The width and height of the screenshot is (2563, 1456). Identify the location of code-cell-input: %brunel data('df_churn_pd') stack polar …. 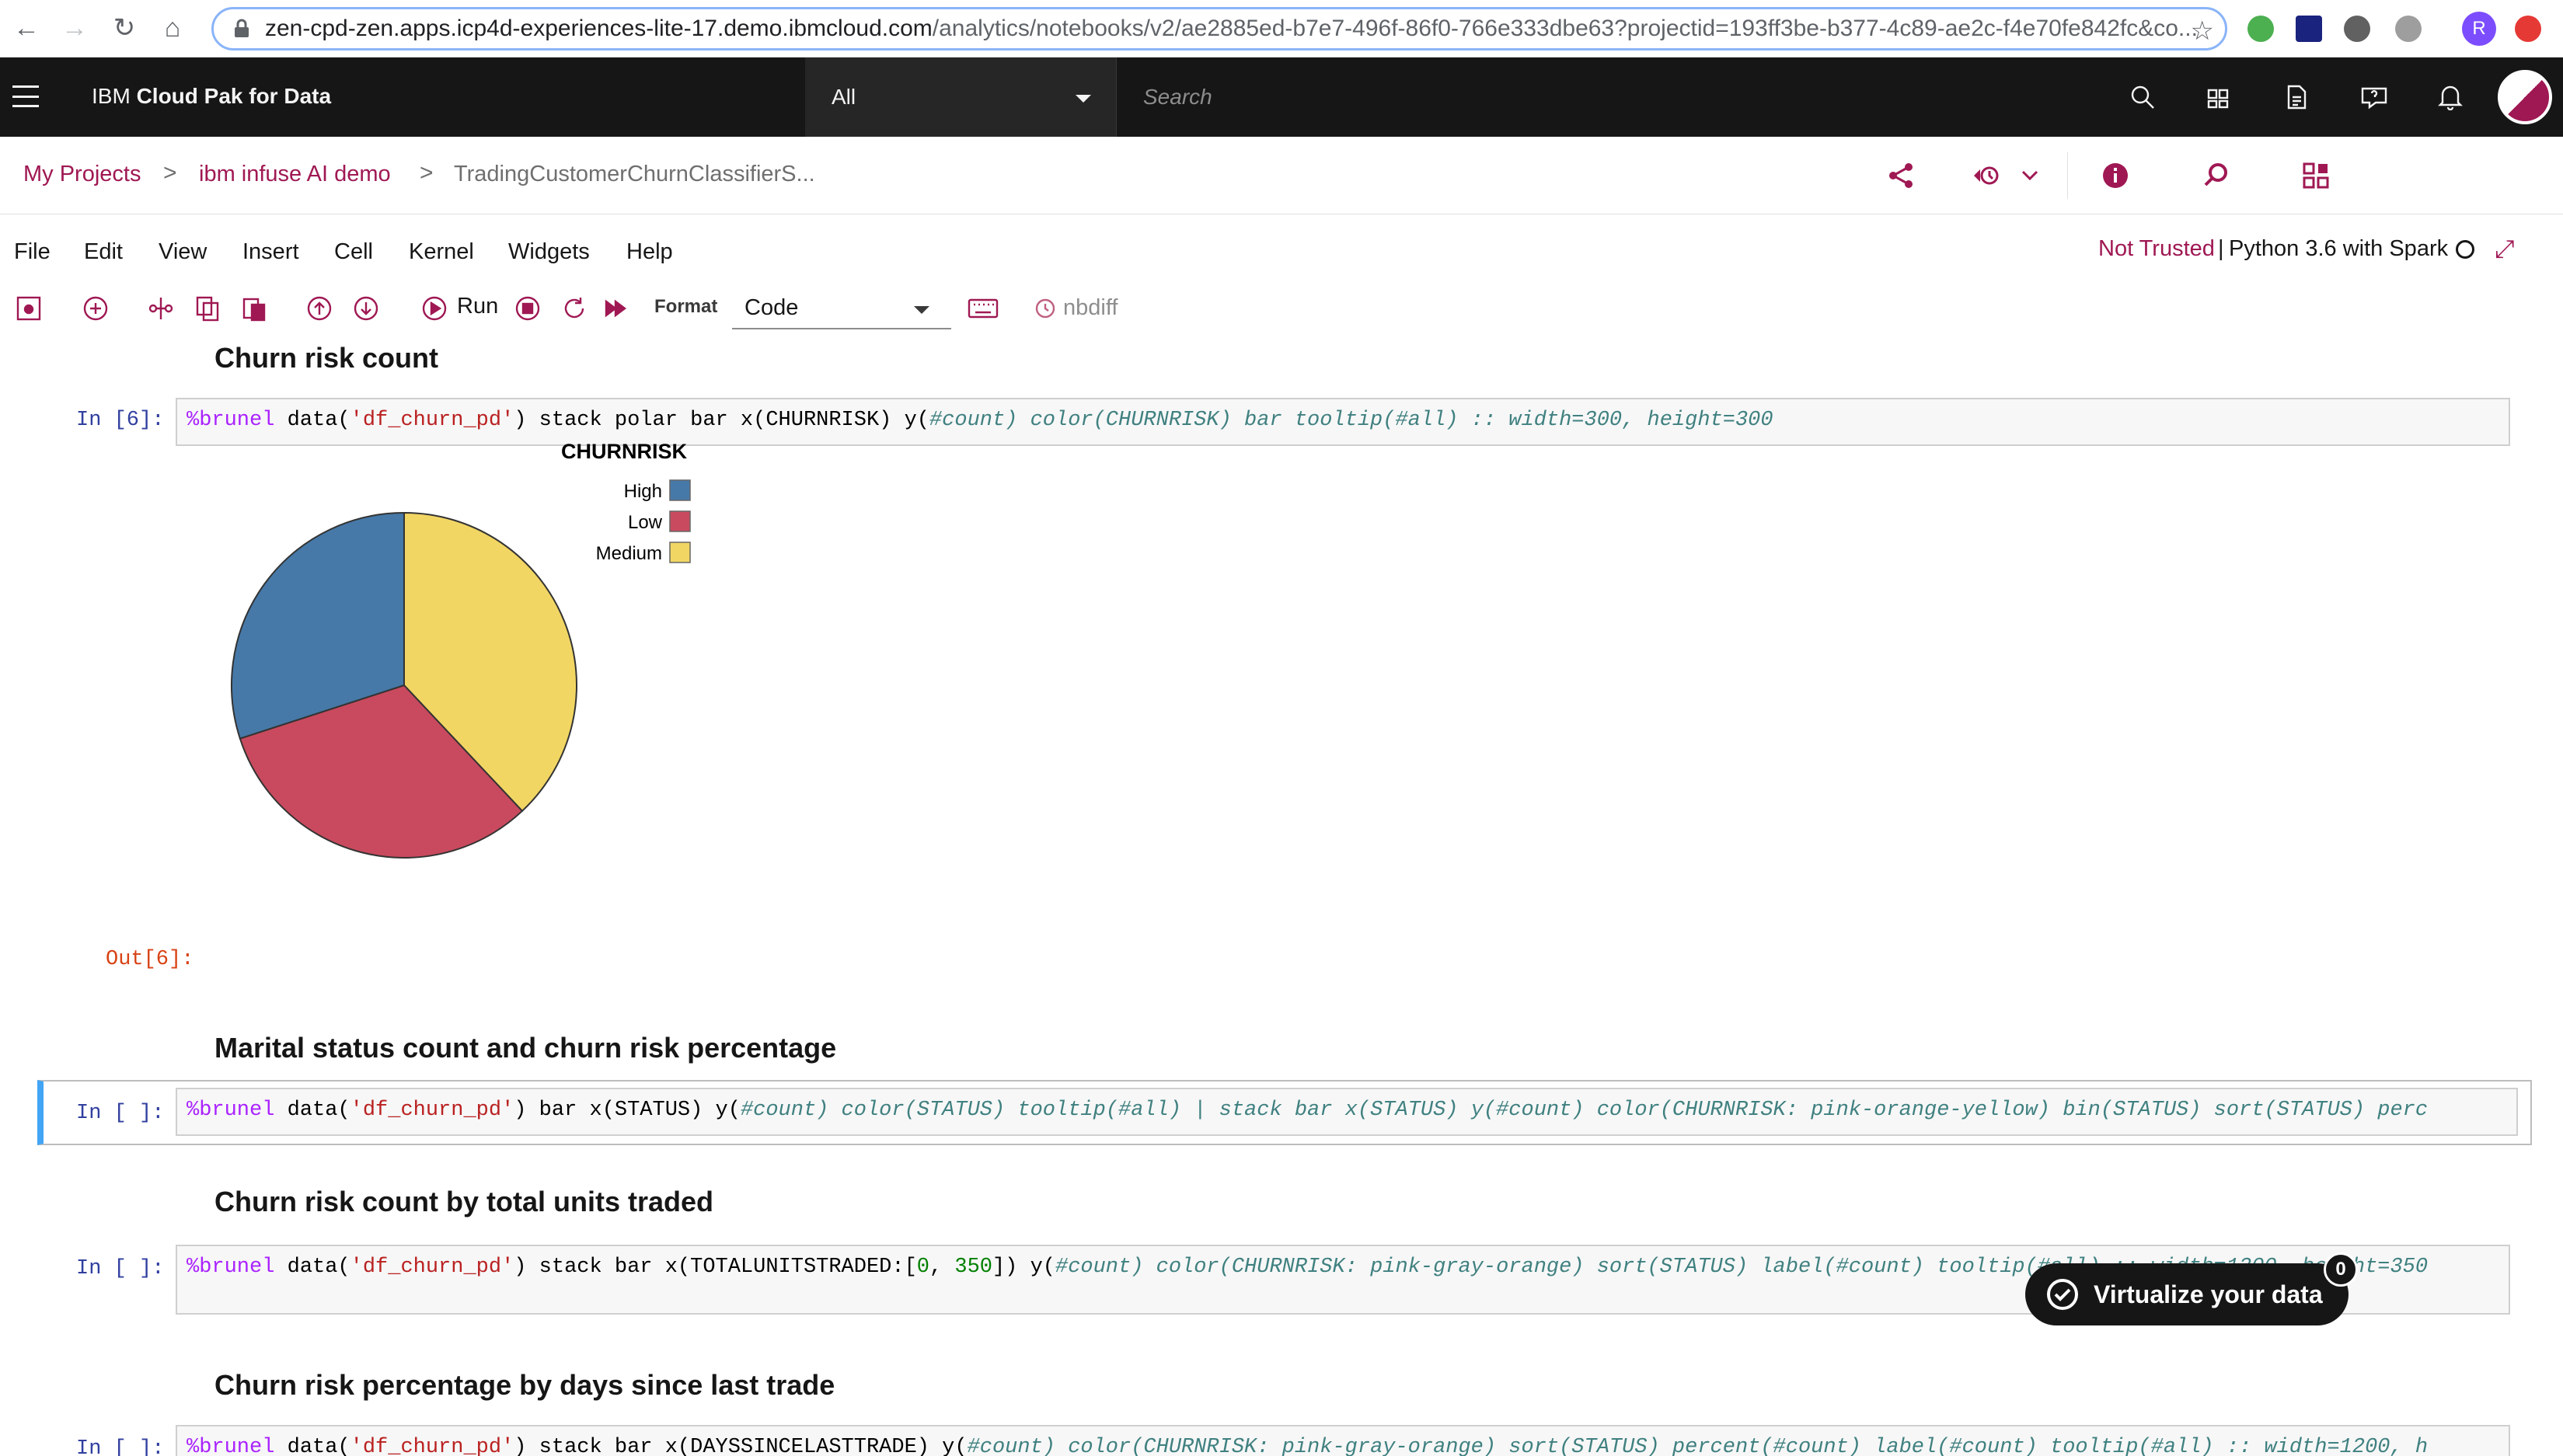
(1343, 422).